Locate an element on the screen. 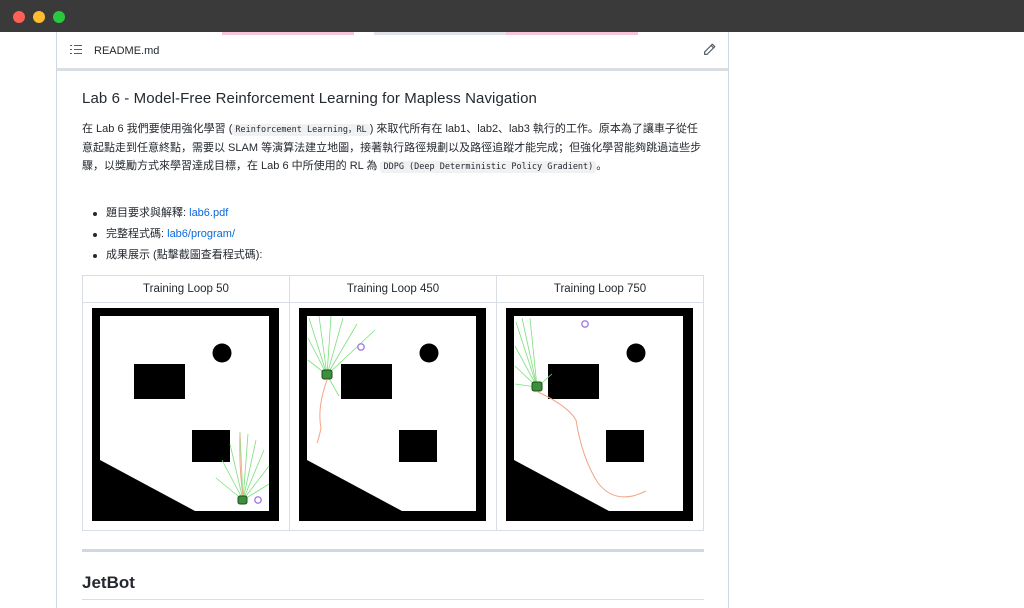 The height and width of the screenshot is (608, 1024). inline-code: Reinforcement Learning，RL is located at coordinates (301, 130).